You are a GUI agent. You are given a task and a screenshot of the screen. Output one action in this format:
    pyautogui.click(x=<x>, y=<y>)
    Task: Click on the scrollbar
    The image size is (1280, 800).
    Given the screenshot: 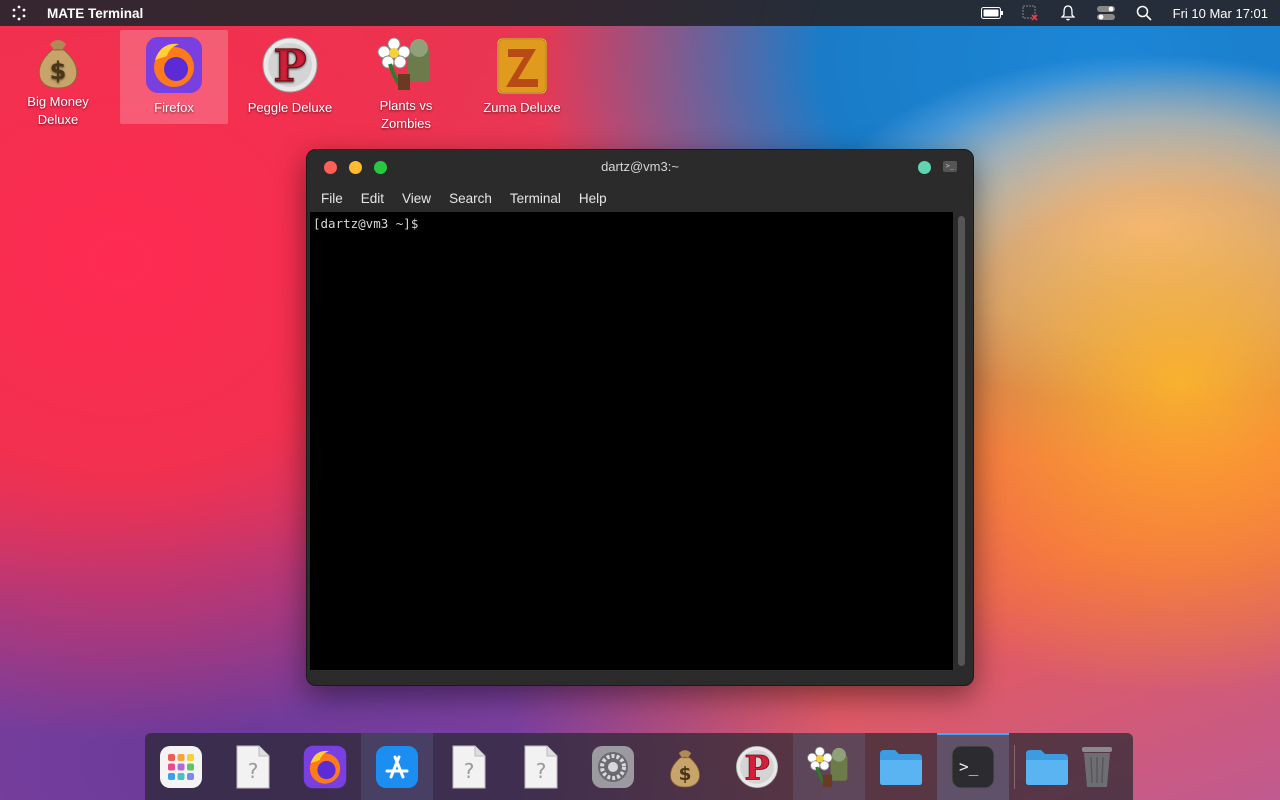 What is the action you would take?
    pyautogui.click(x=961, y=441)
    